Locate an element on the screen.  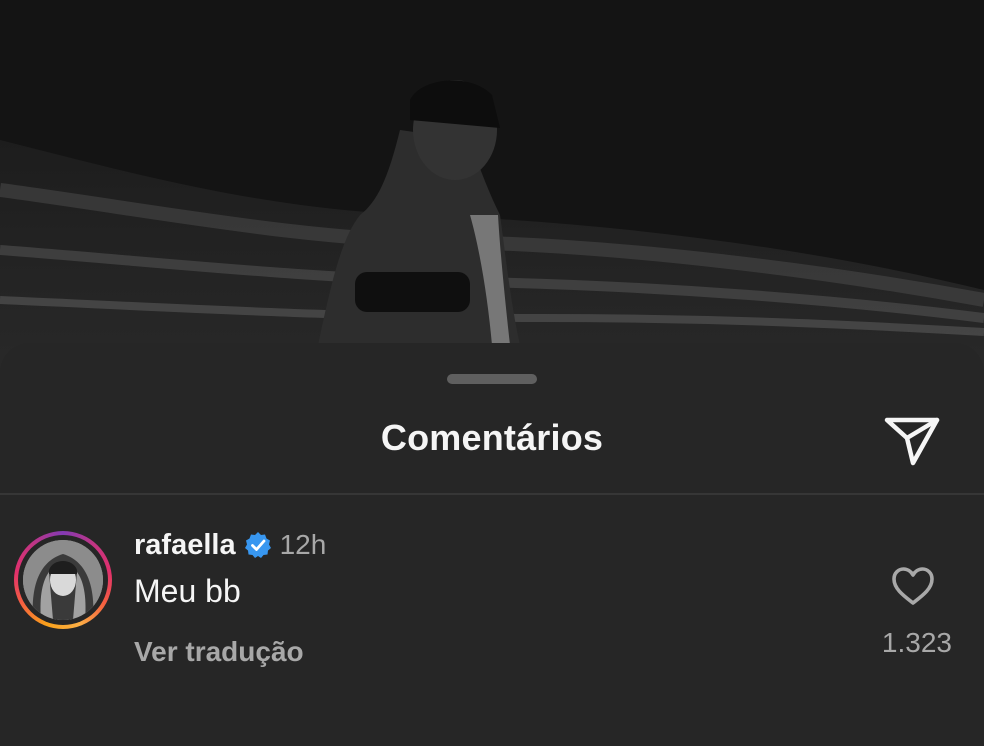
see-translation-link: Ver tradução is located at coordinates (230, 652).